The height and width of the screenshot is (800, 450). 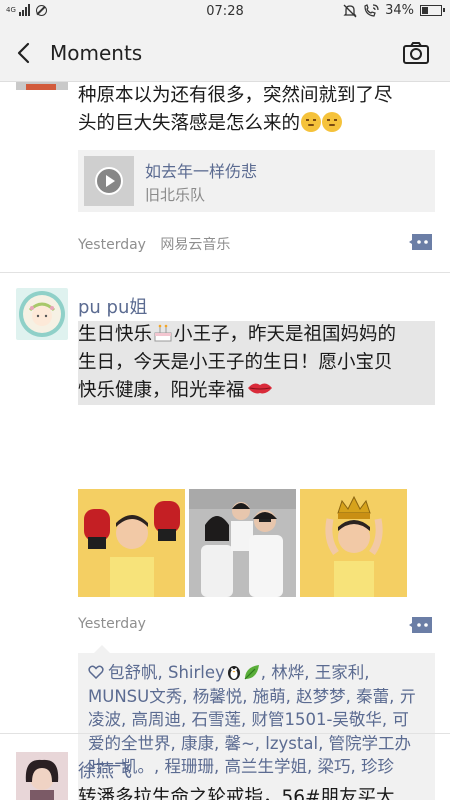 I want to click on nav-bar: Moments, so click(x=225, y=53).